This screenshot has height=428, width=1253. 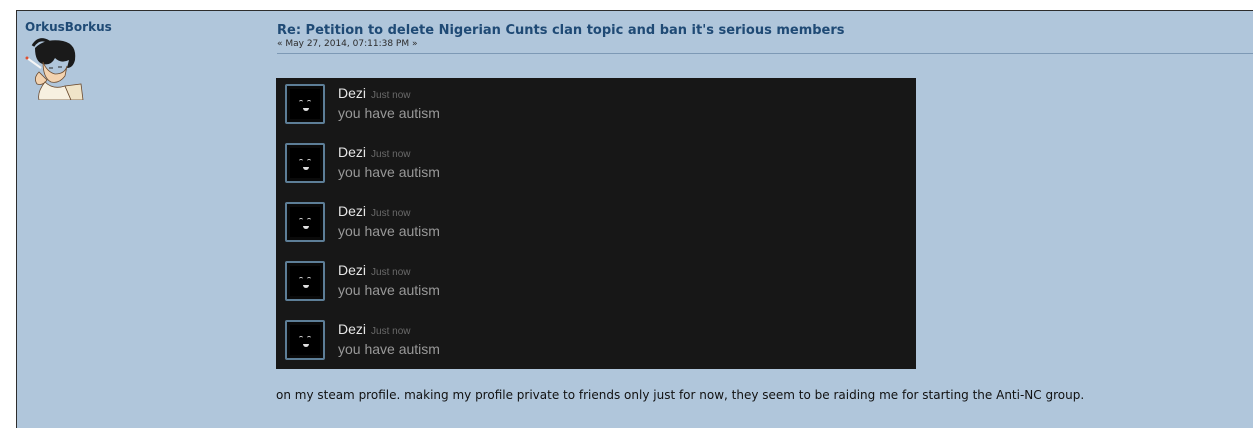 I want to click on poster-name-link: OrkusBorkus, so click(x=68, y=27).